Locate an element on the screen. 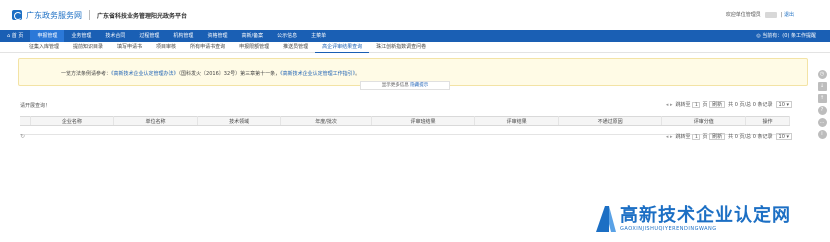  tab-quota: 申报限额管理 is located at coordinates (254, 47).